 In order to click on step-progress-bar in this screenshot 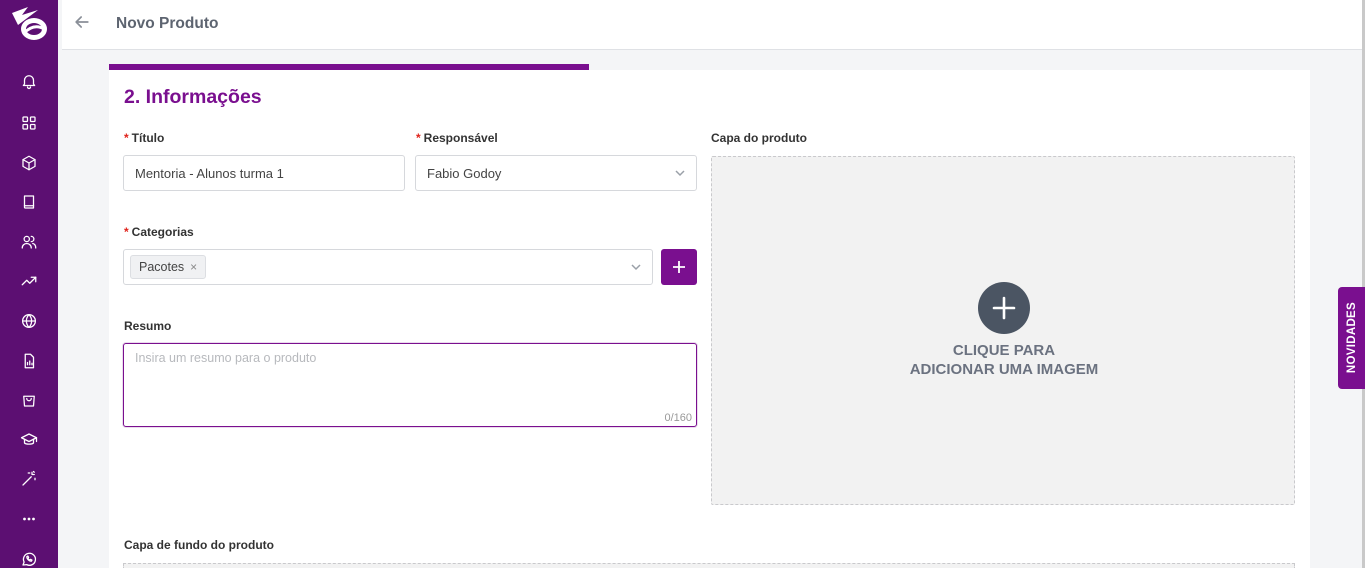, I will do `click(349, 67)`.